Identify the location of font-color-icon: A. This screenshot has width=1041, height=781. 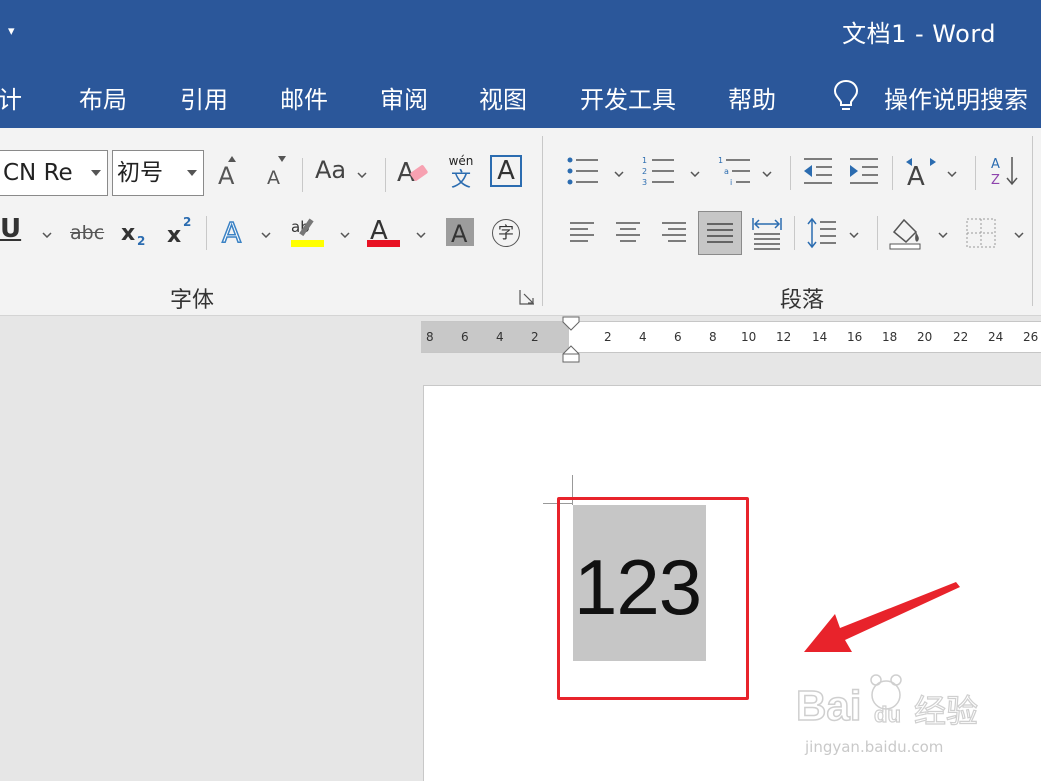
(384, 231).